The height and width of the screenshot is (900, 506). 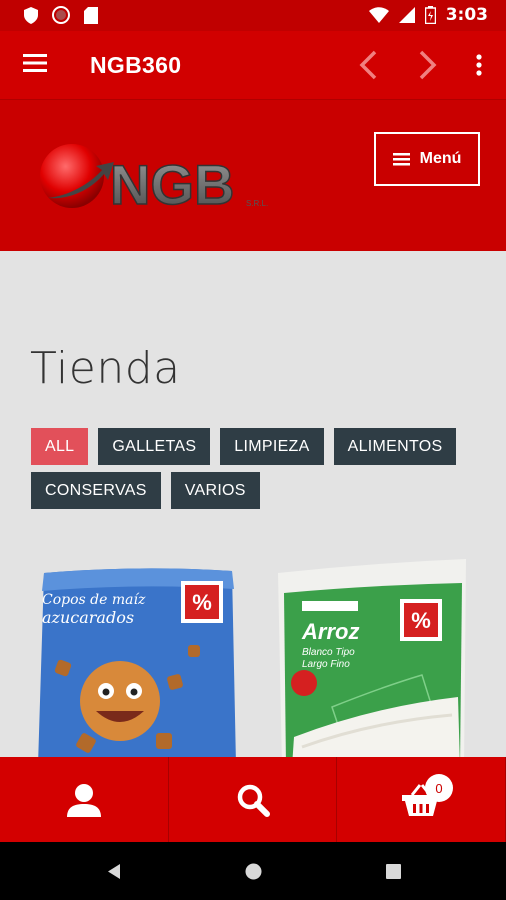 What do you see at coordinates (440, 158) in the screenshot?
I see `site-menu-label: Menú` at bounding box center [440, 158].